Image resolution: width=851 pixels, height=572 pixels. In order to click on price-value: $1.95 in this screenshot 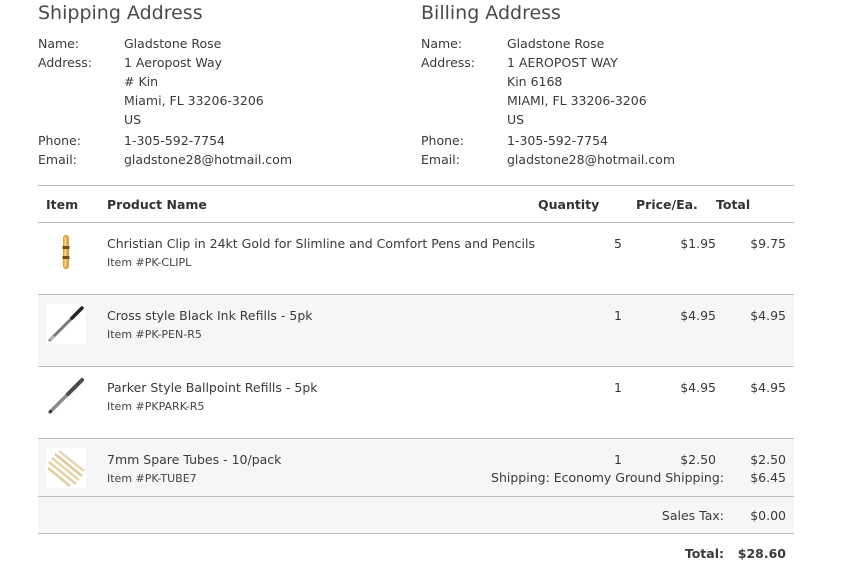, I will do `click(676, 258)`.